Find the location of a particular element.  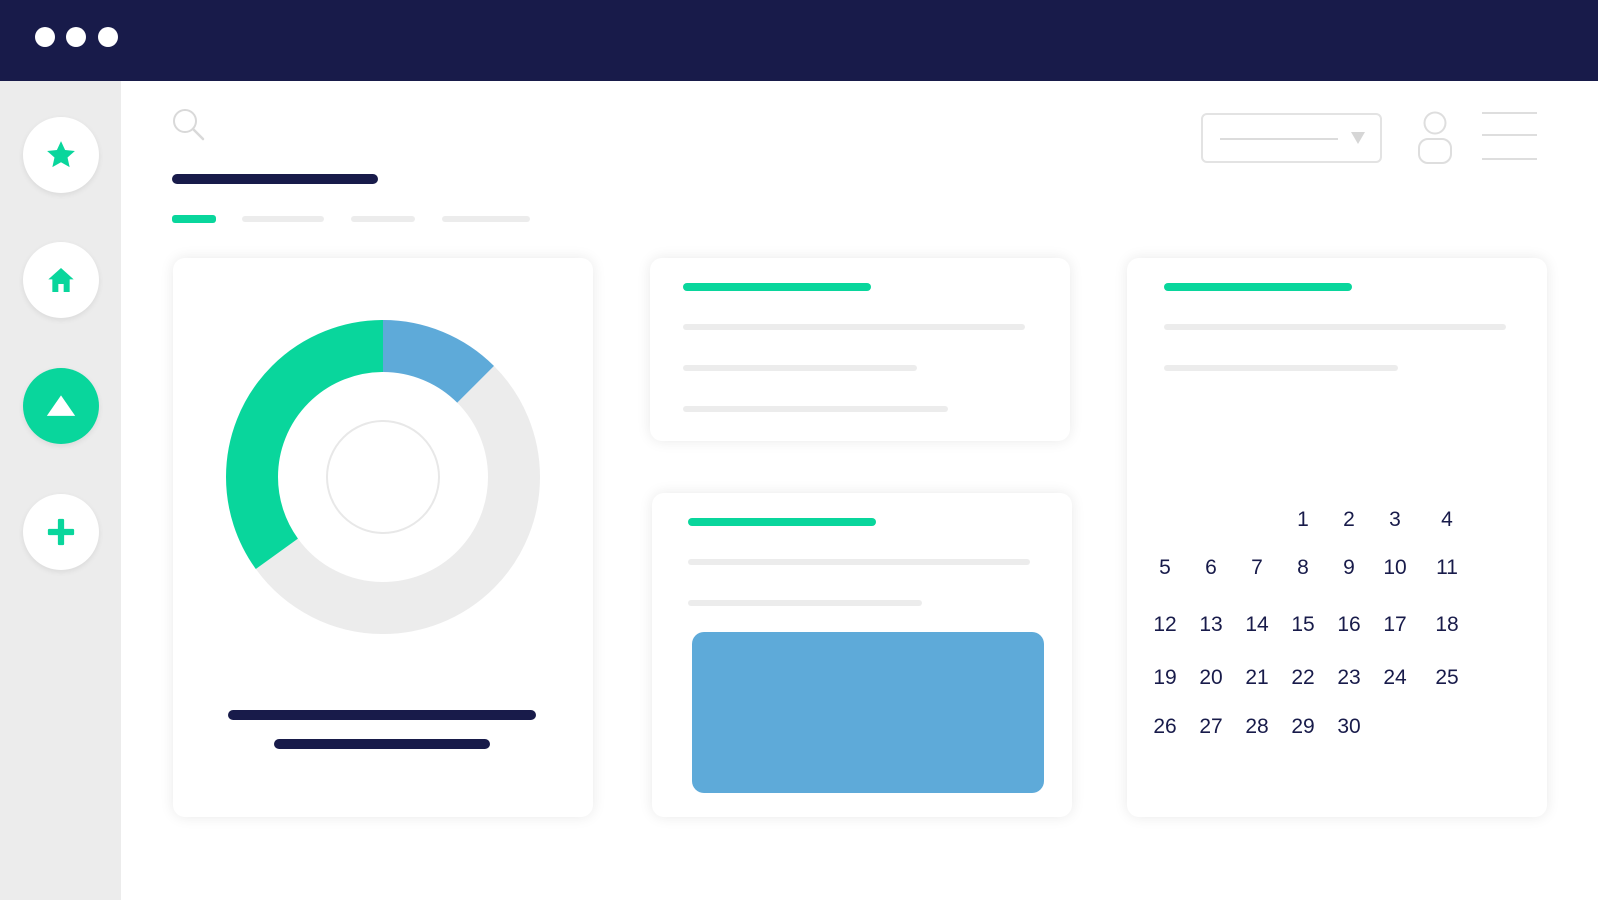

sidebar-item-favorites is located at coordinates (61, 155).